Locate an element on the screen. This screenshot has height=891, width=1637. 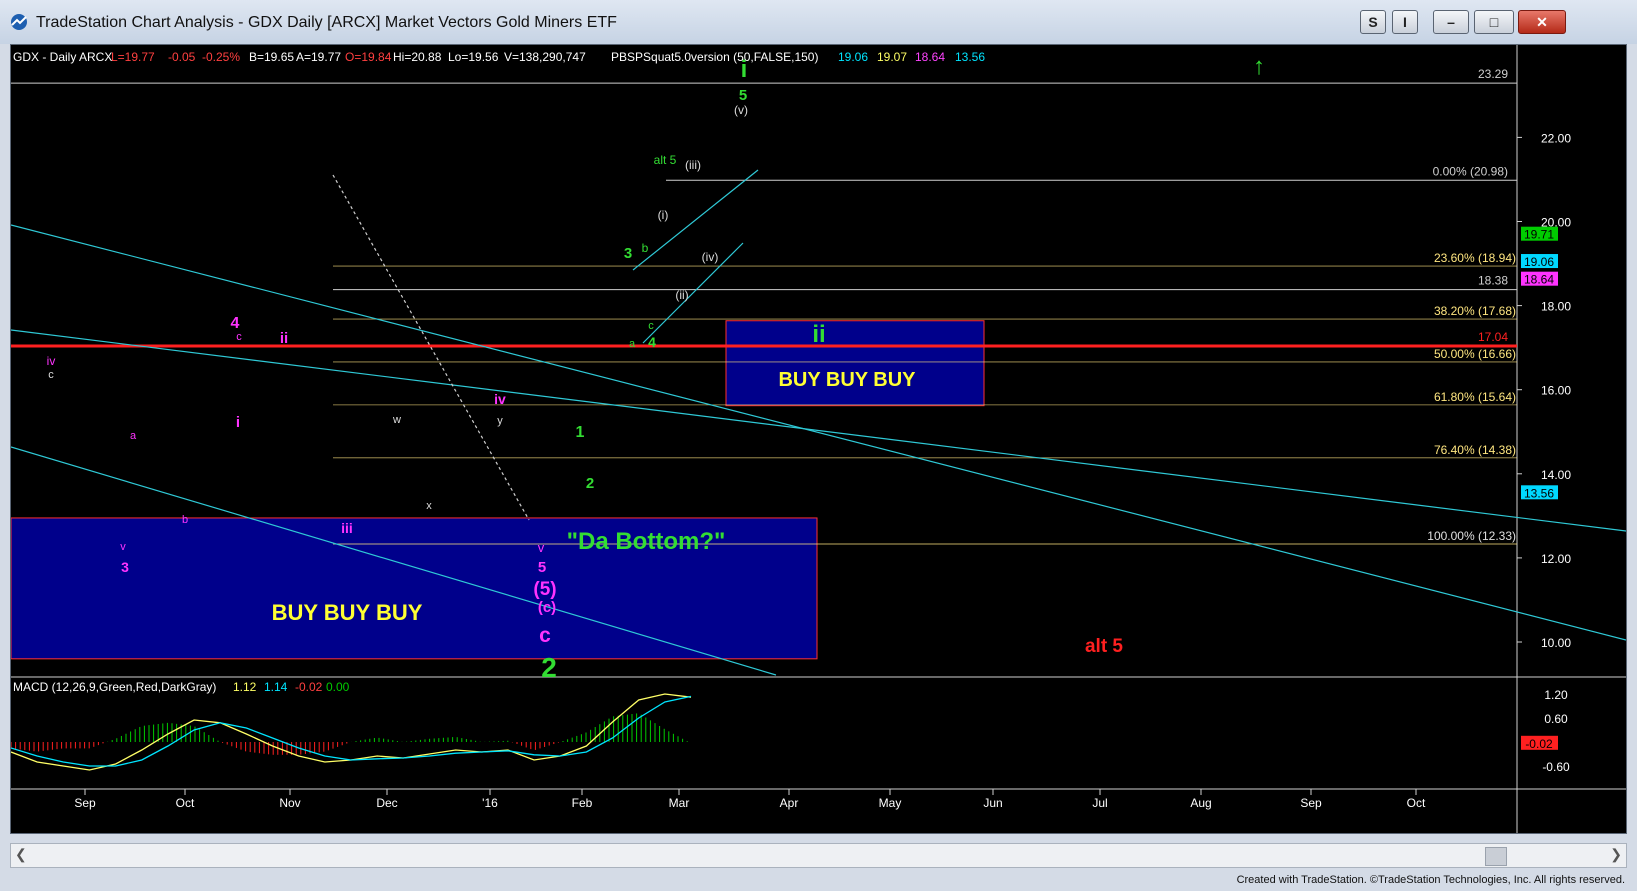
horizontal-level-label: 17.04 is located at coordinates (1493, 337).